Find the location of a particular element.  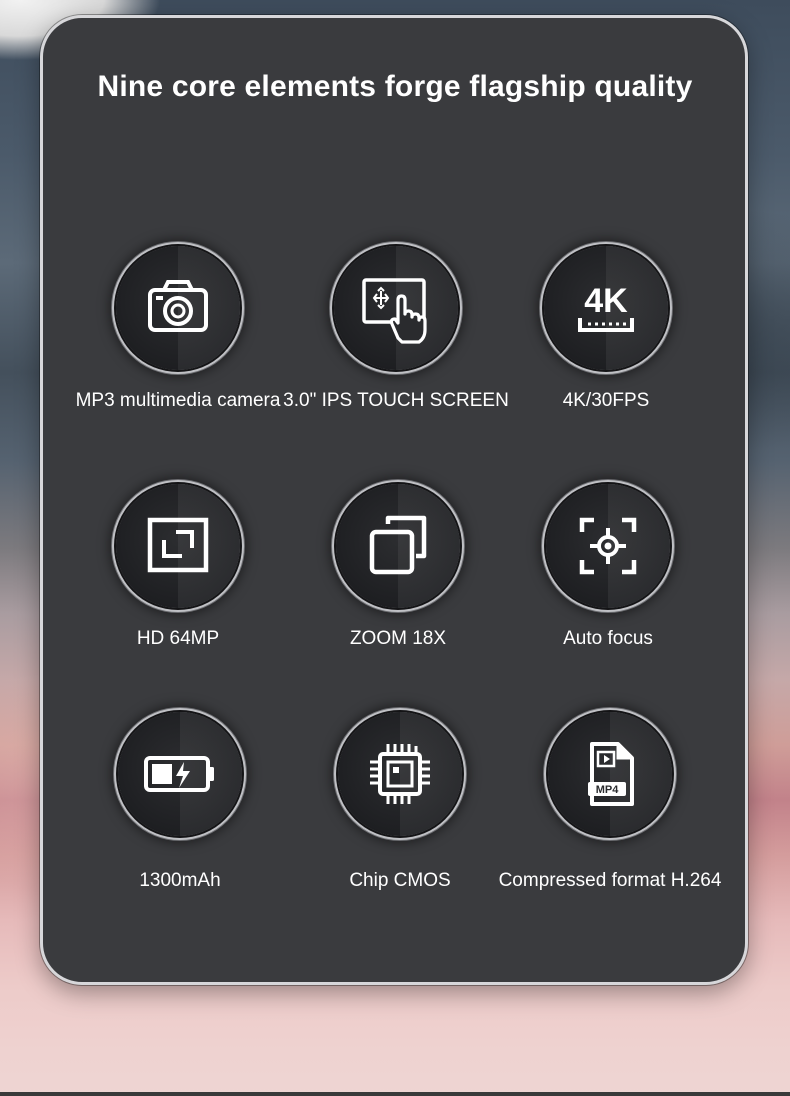

battery-icon is located at coordinates (179, 774).